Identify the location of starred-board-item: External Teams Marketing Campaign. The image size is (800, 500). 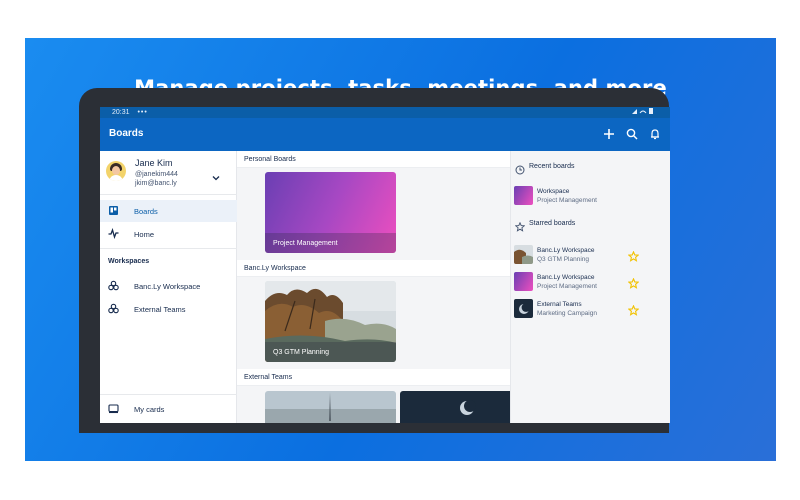
(590, 309).